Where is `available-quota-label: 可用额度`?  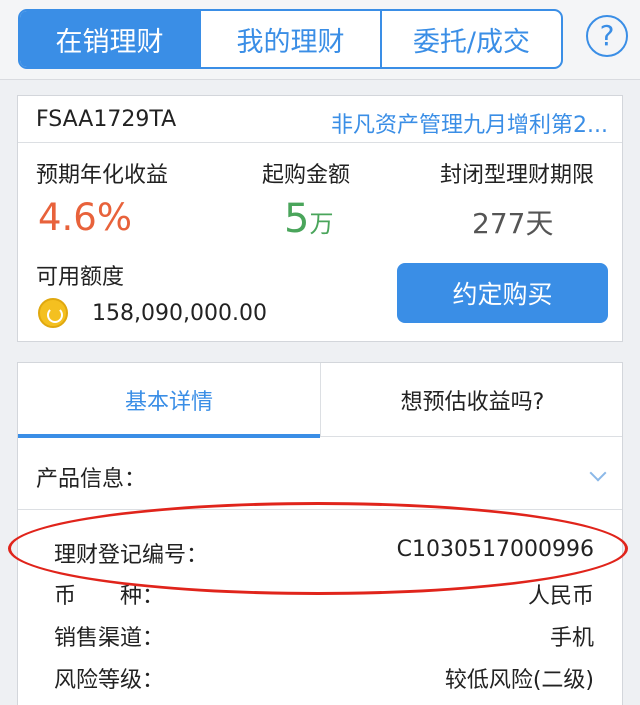 available-quota-label: 可用额度 is located at coordinates (80, 277).